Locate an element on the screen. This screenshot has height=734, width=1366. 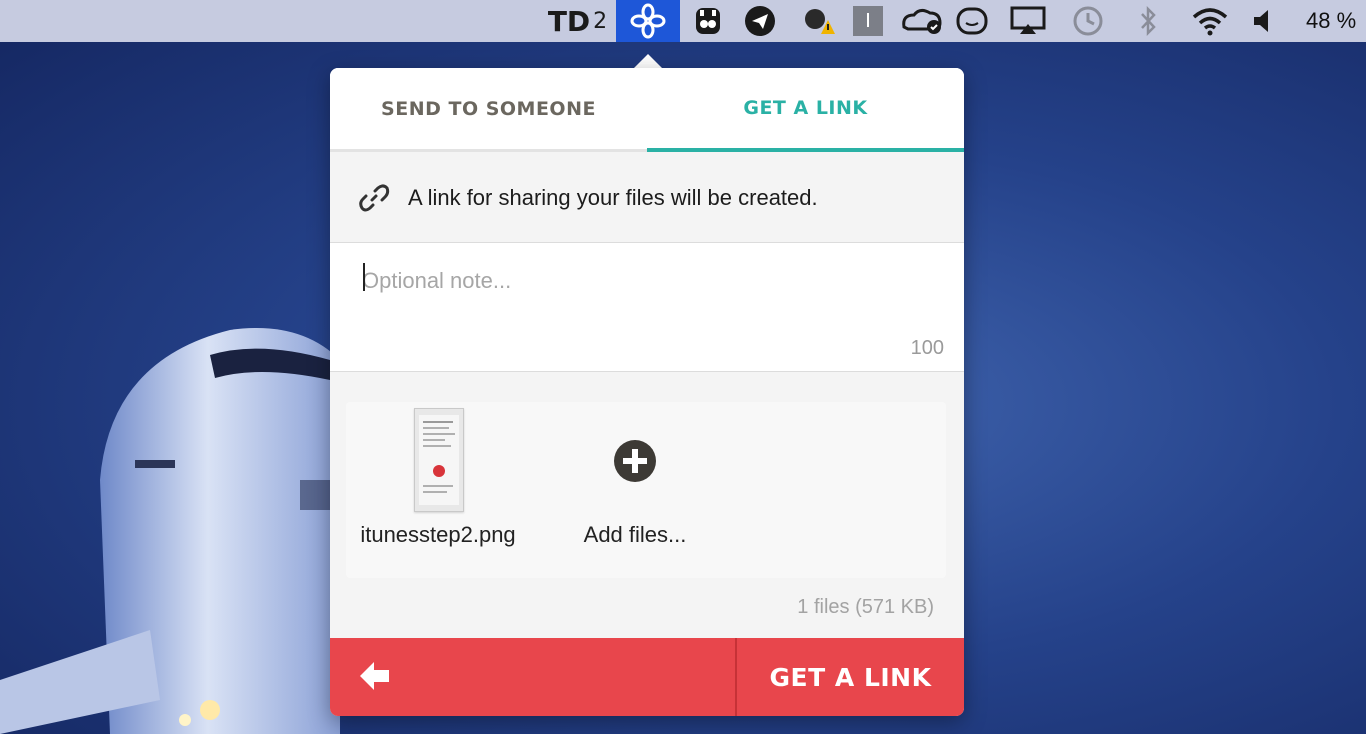
link-icon is located at coordinates (374, 198).